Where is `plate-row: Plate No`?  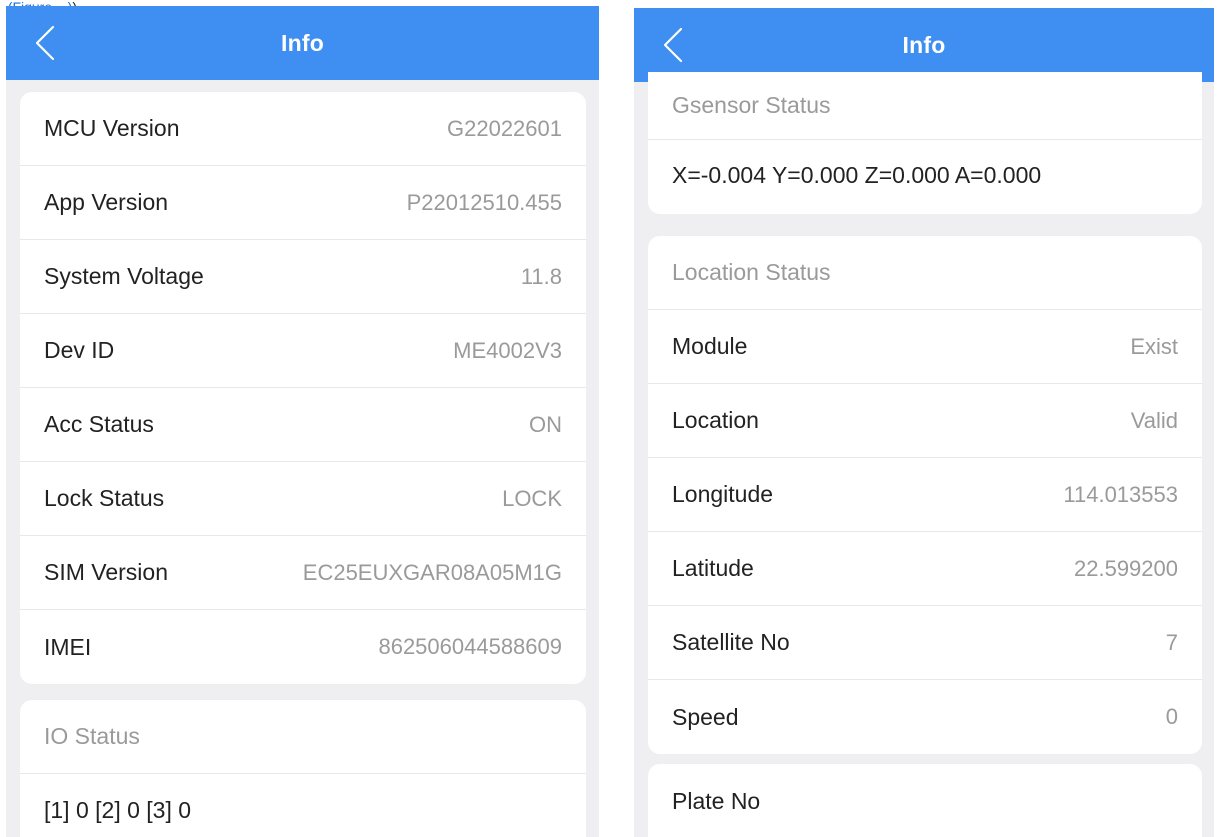 plate-row: Plate No is located at coordinates (925, 800).